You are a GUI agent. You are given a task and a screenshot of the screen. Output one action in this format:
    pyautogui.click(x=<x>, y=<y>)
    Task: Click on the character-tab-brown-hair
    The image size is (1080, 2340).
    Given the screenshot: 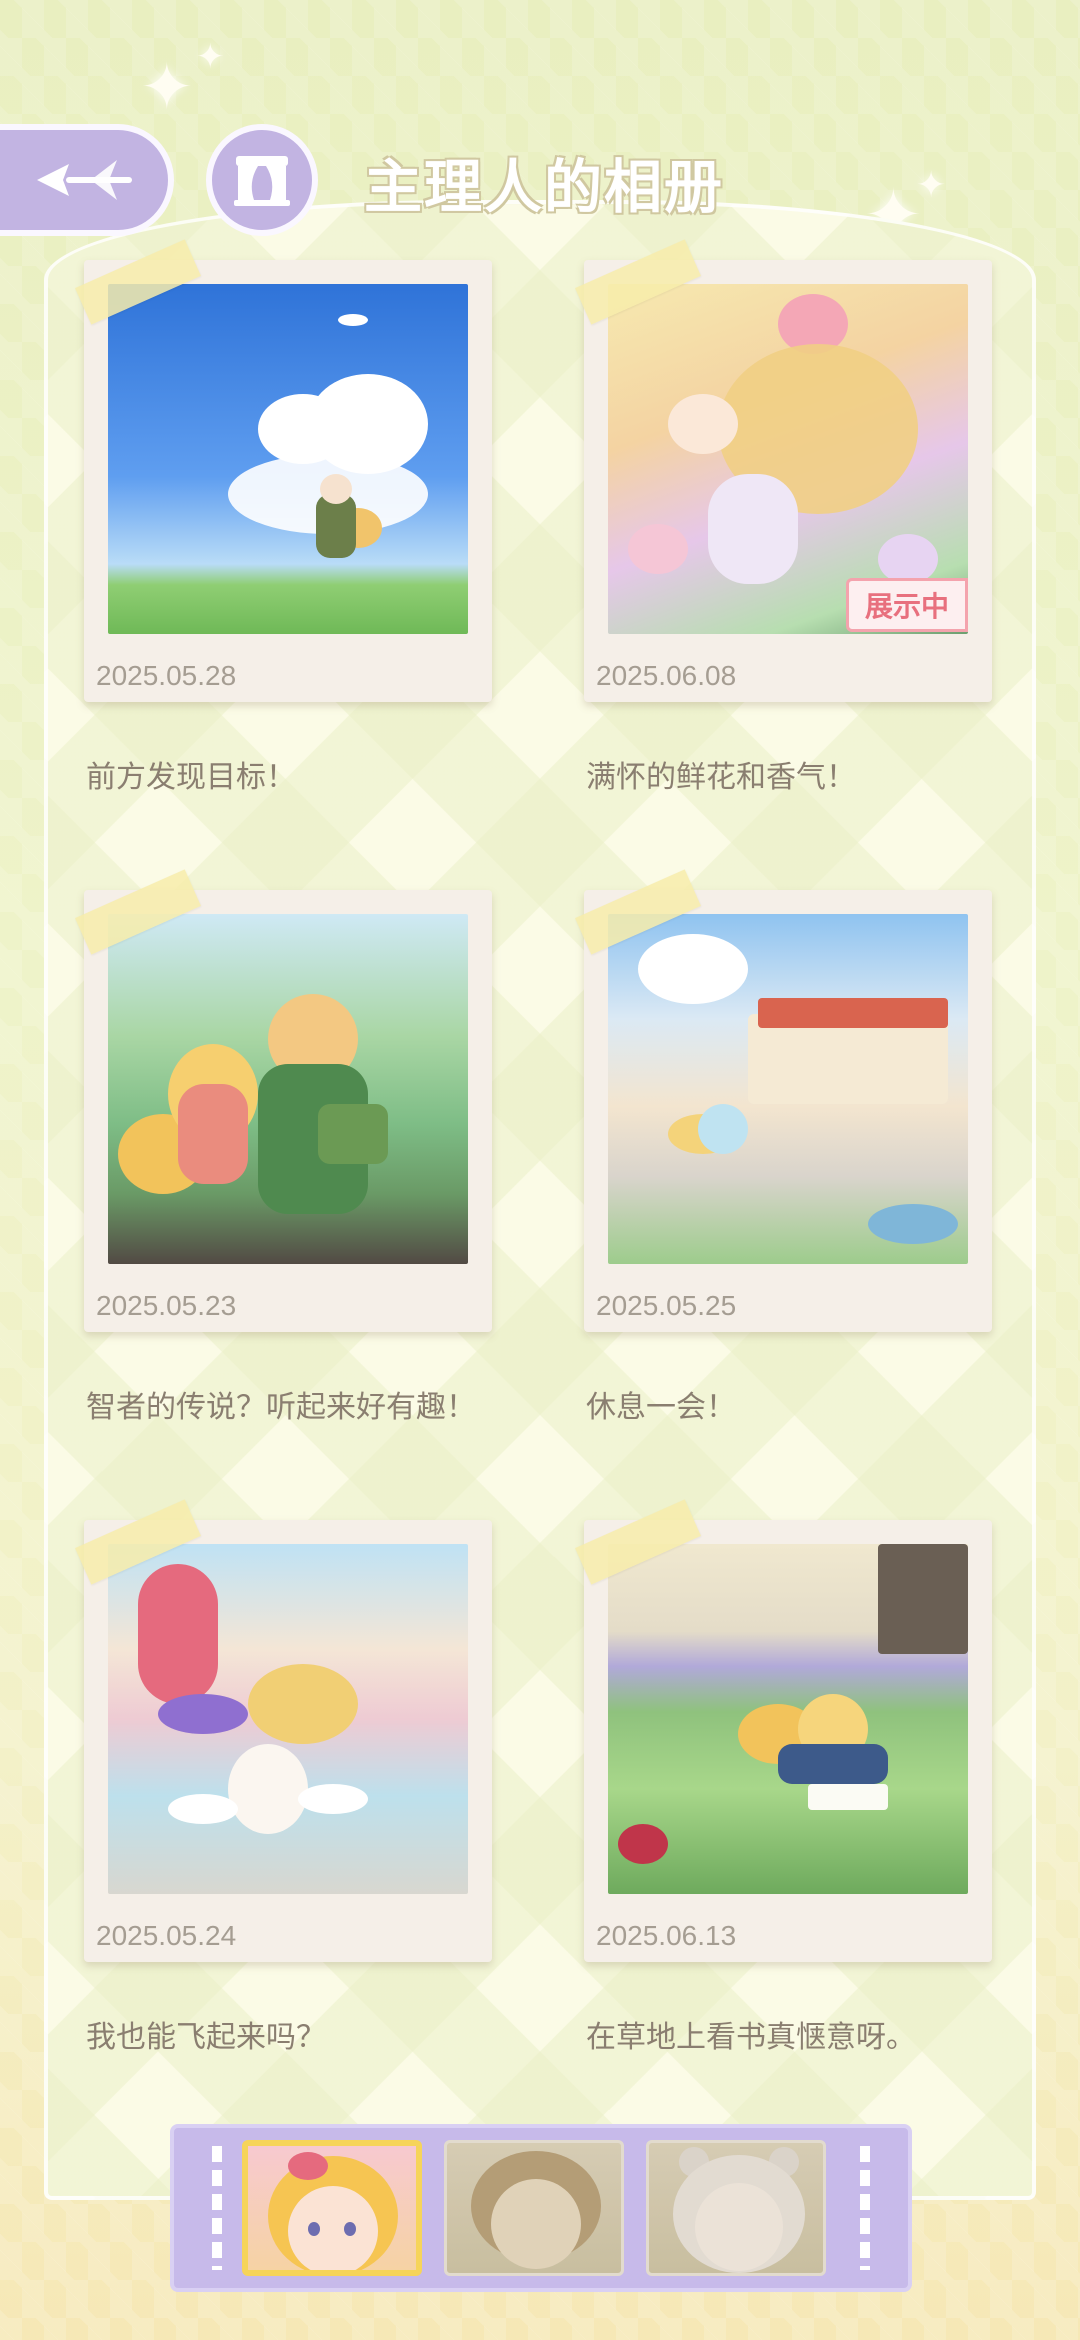 What is the action you would take?
    pyautogui.click(x=534, y=2208)
    